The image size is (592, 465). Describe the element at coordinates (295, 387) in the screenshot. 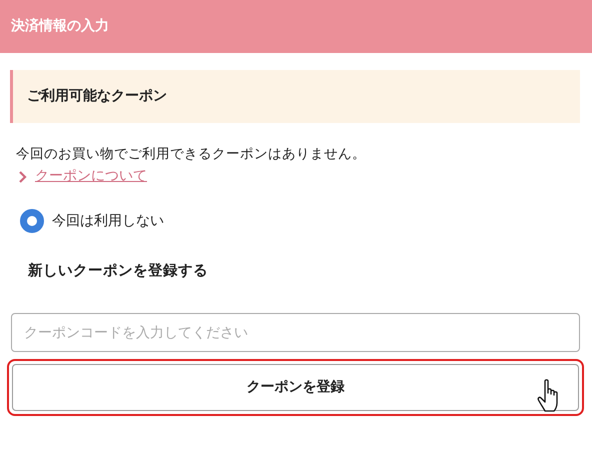

I see `register-coupon-button: クーポンを登録` at that location.